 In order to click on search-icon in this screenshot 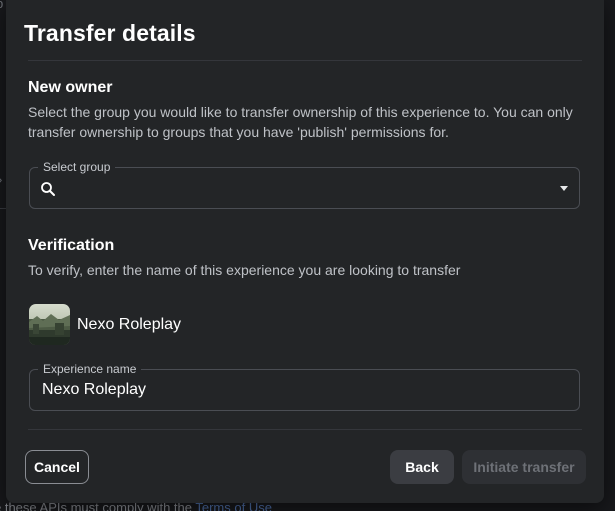, I will do `click(48, 189)`.